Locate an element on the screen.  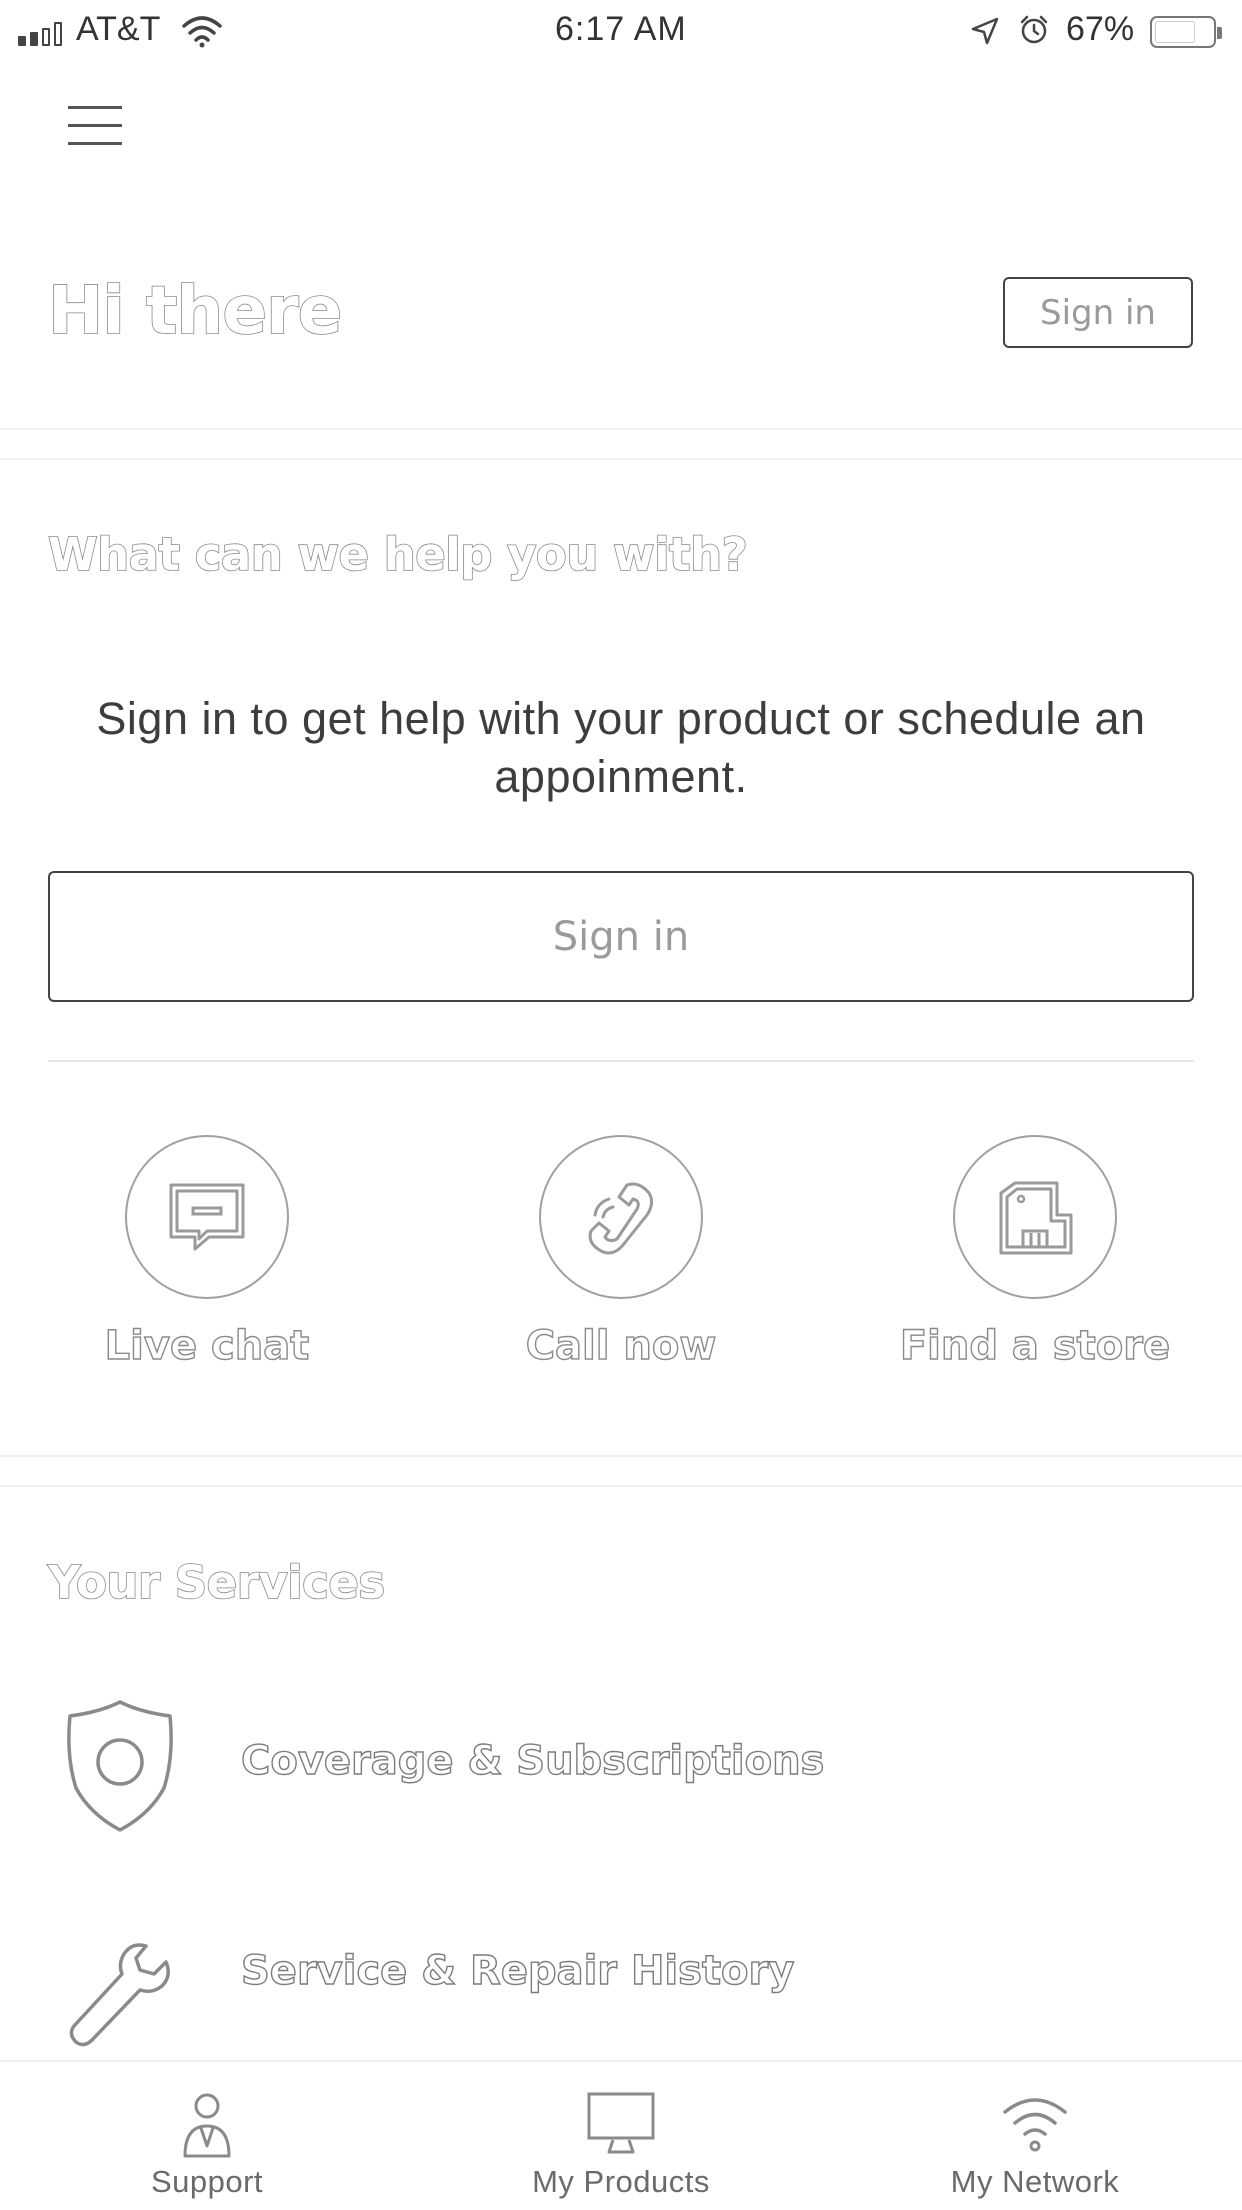
tab-my-network: My Network is located at coordinates (1035, 2136).